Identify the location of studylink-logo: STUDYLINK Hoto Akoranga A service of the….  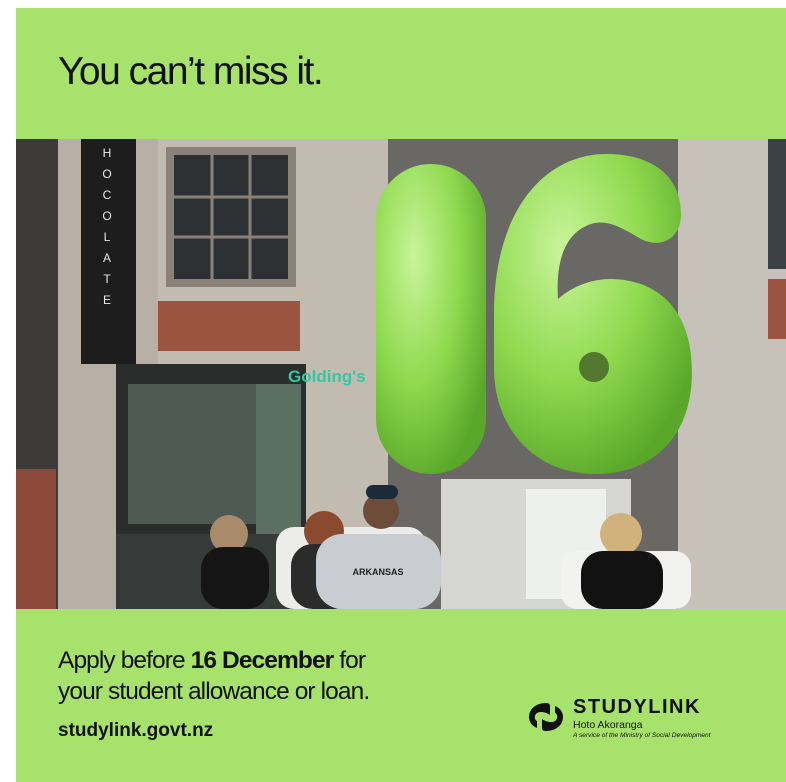
(646, 721).